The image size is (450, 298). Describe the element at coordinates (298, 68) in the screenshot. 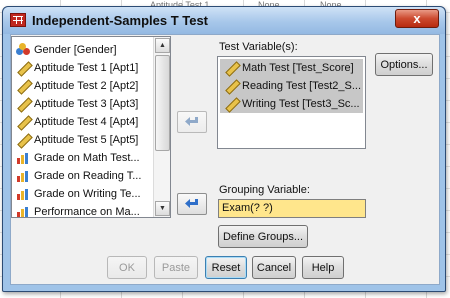

I see `test-variable-item-label: Math Test [Test_Score]` at that location.